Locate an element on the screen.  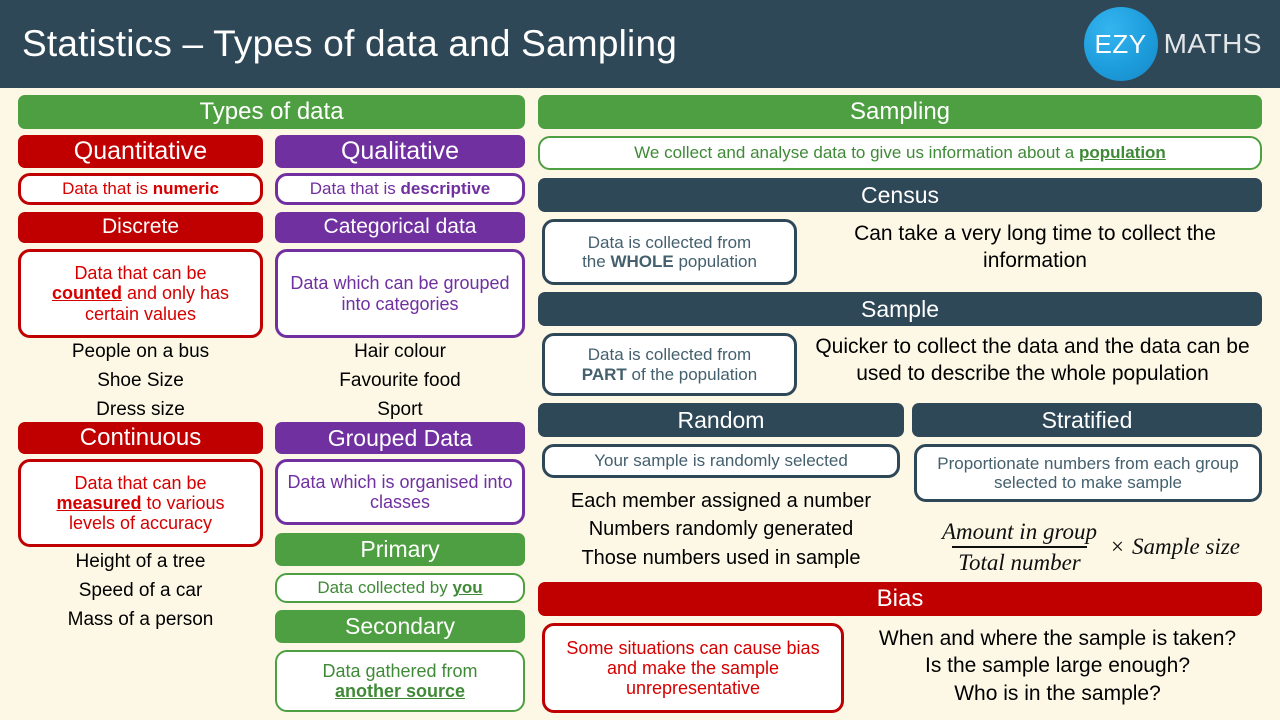
qualitative-definition: Data that is descriptive is located at coordinates (400, 189).